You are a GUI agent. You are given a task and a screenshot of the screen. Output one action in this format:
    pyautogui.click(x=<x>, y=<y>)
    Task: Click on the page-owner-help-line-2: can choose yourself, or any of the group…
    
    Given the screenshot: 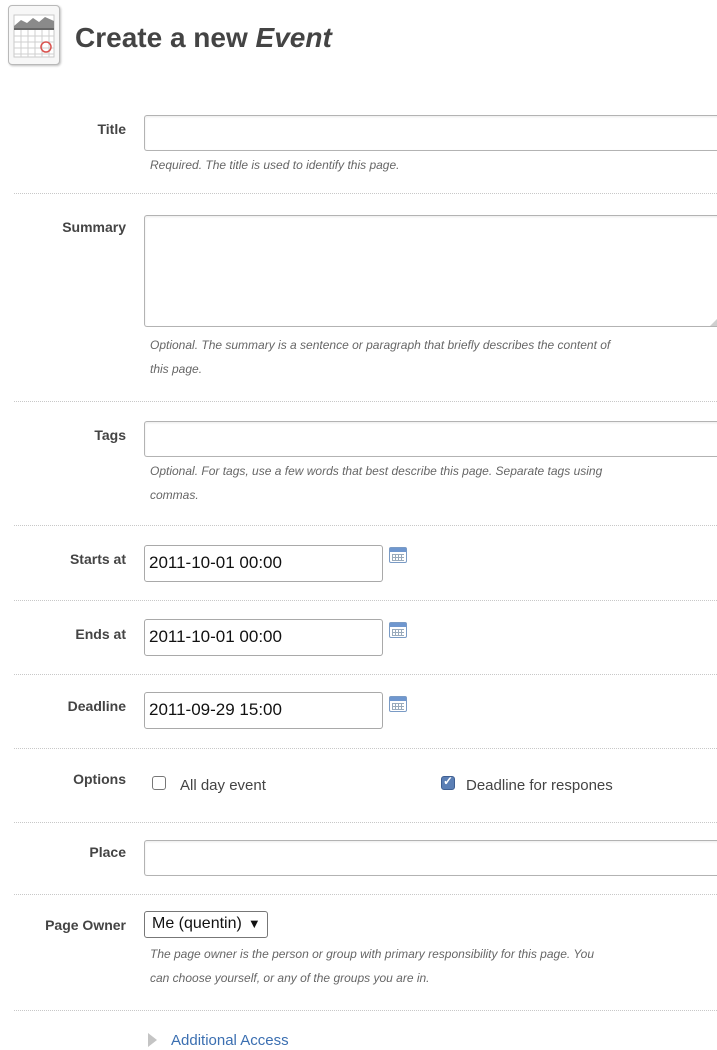 What is the action you would take?
    pyautogui.click(x=290, y=978)
    